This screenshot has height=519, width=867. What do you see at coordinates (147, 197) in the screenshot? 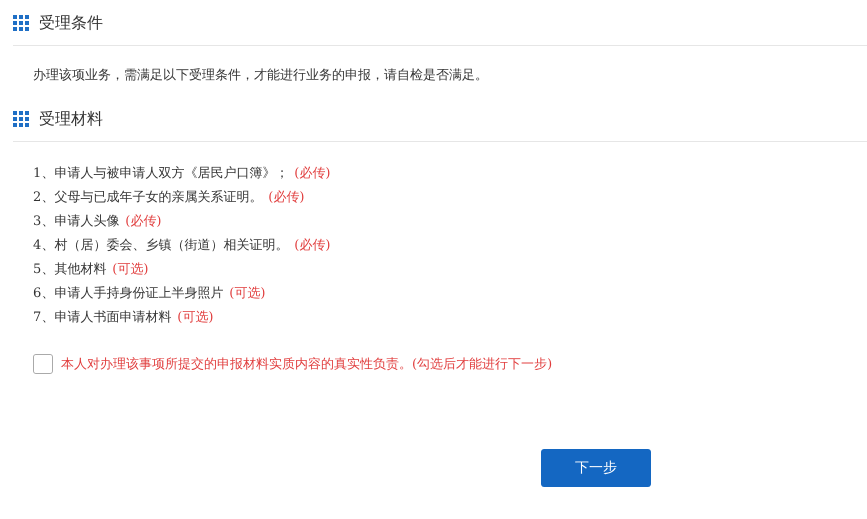
I see `material-item: 2、父母与已成年子女的亲属关系证明。` at bounding box center [147, 197].